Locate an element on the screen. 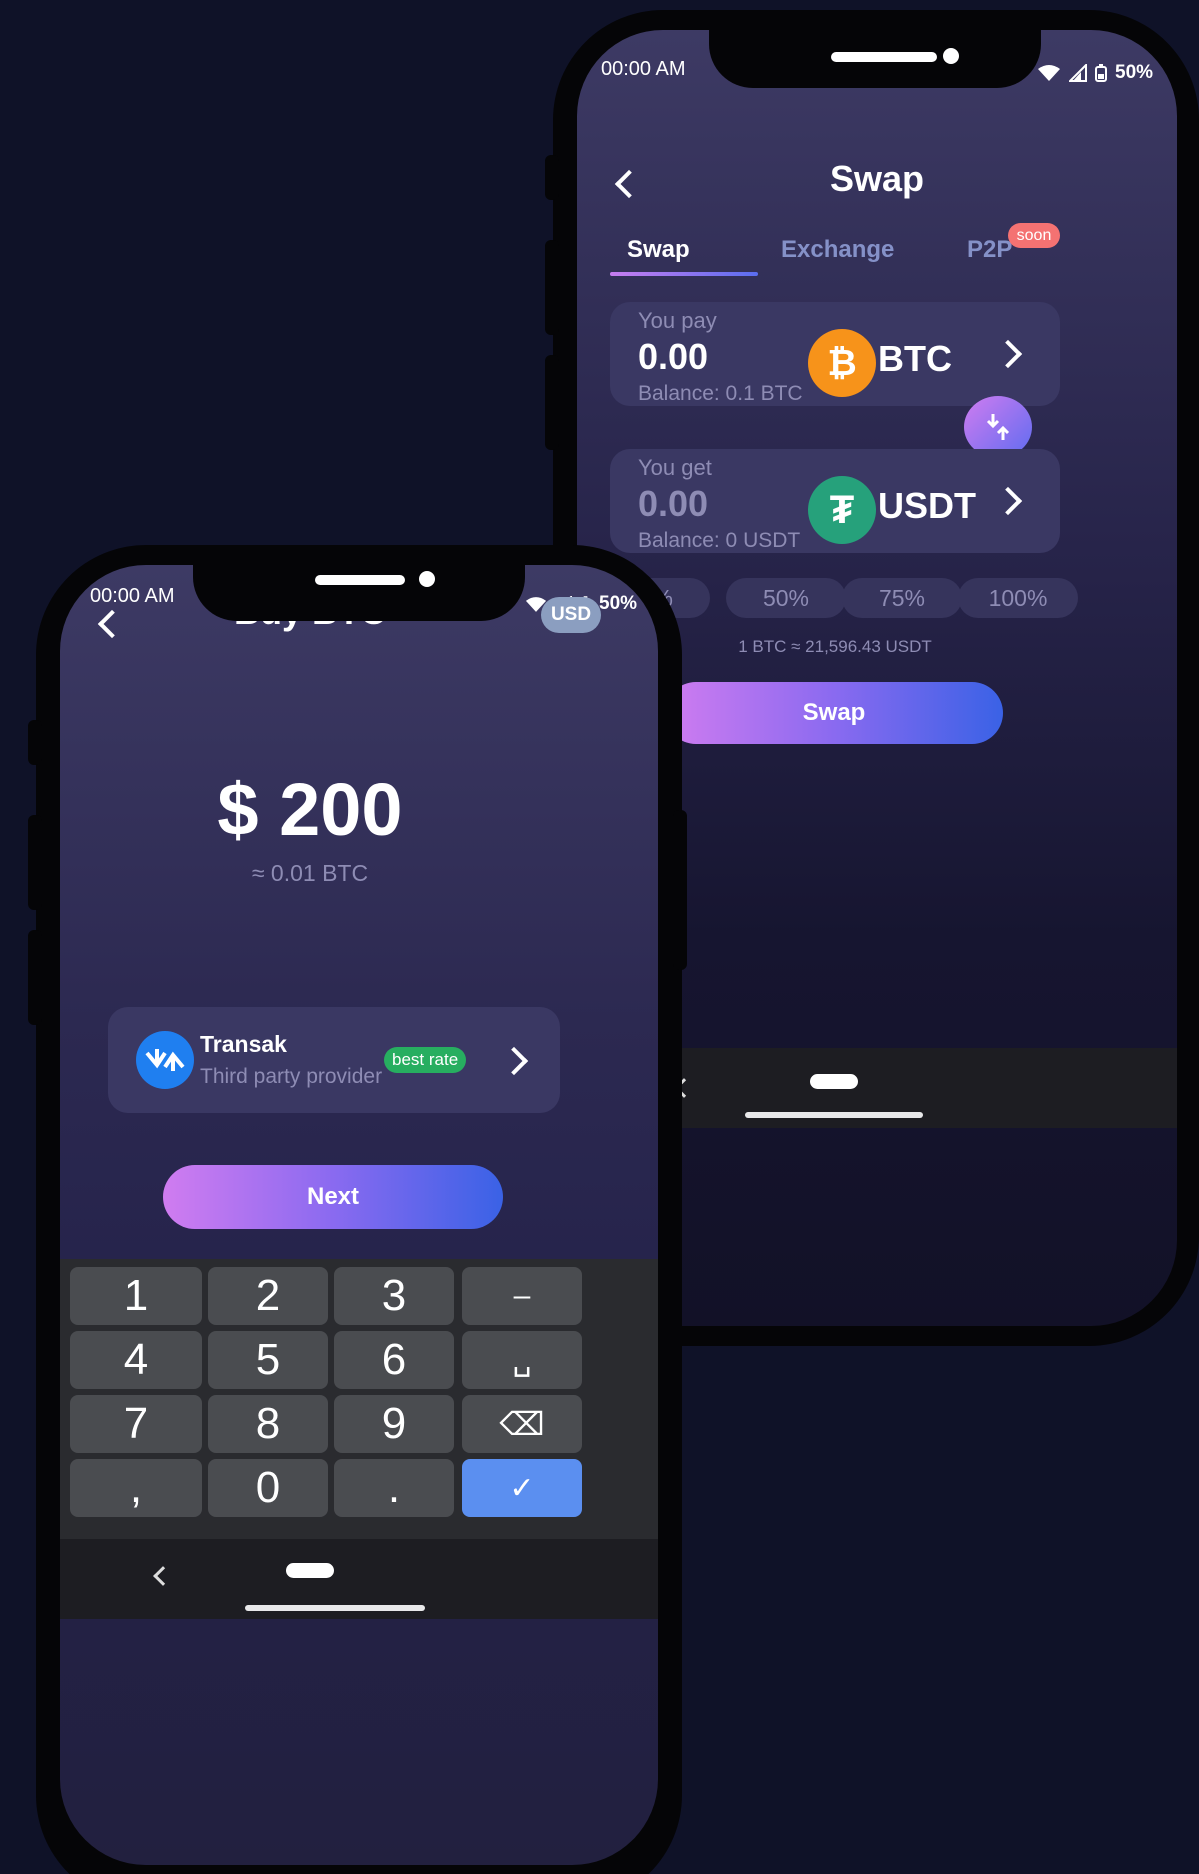 The width and height of the screenshot is (1199, 1874). get-amount: 0.00 is located at coordinates (673, 503).